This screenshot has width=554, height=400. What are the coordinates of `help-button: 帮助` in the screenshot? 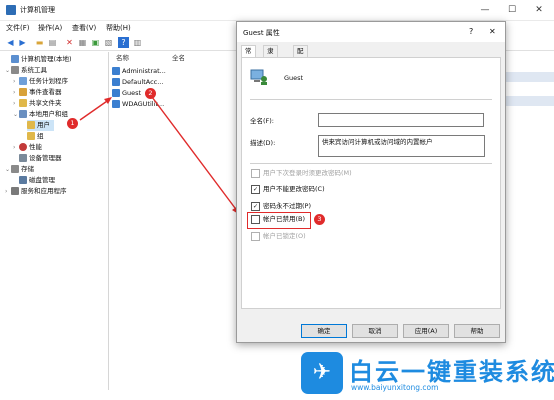 It's located at (477, 331).